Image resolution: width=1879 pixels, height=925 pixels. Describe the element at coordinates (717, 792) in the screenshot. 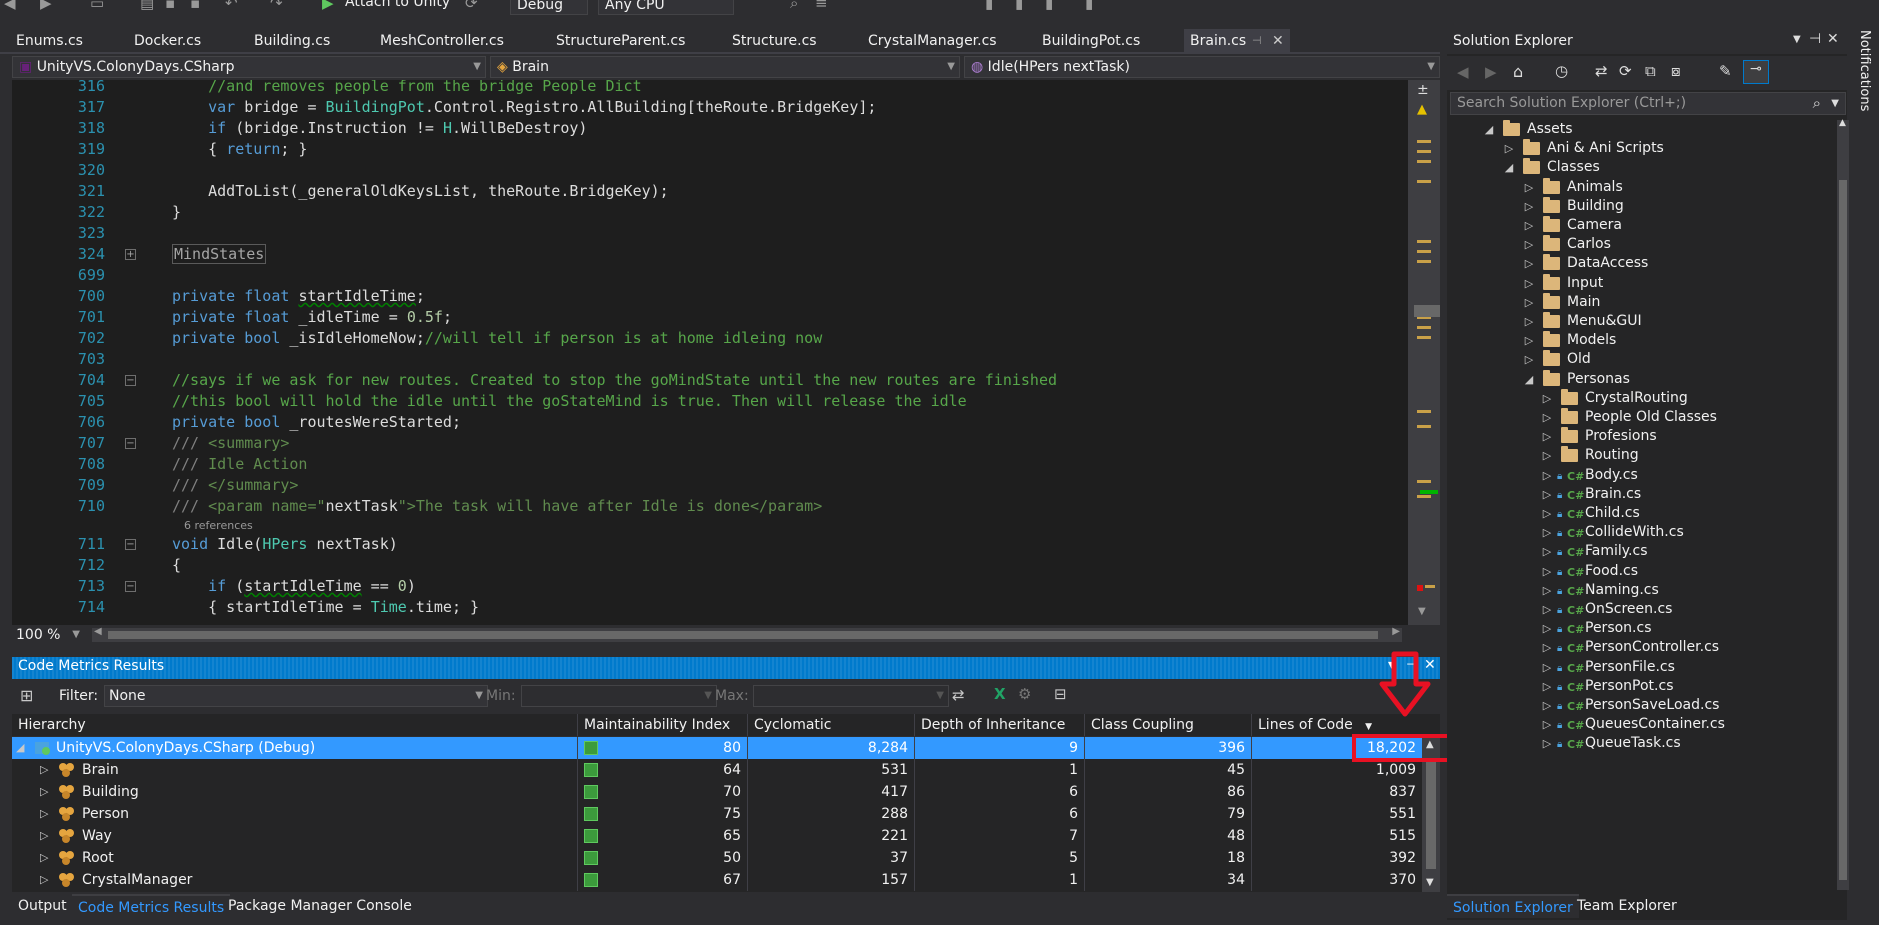

I see `metrics-row: ▷ Building 70 417 6 86 837` at that location.